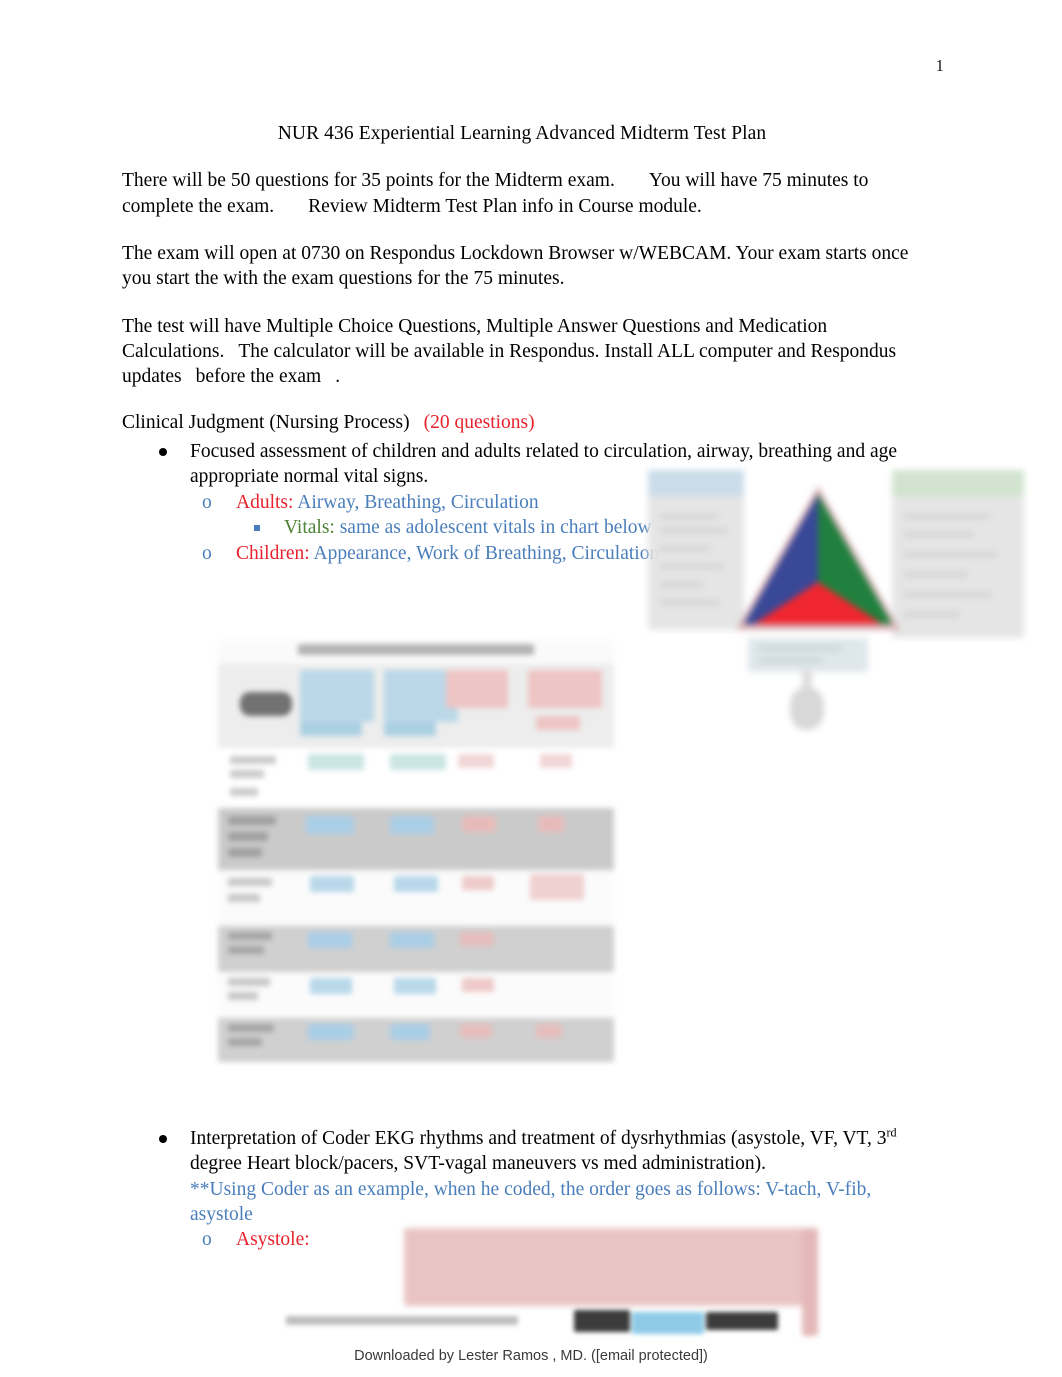 The height and width of the screenshot is (1377, 1062). Describe the element at coordinates (479, 422) in the screenshot. I see `clinical-judgment-question-count: (20 questions)` at that location.